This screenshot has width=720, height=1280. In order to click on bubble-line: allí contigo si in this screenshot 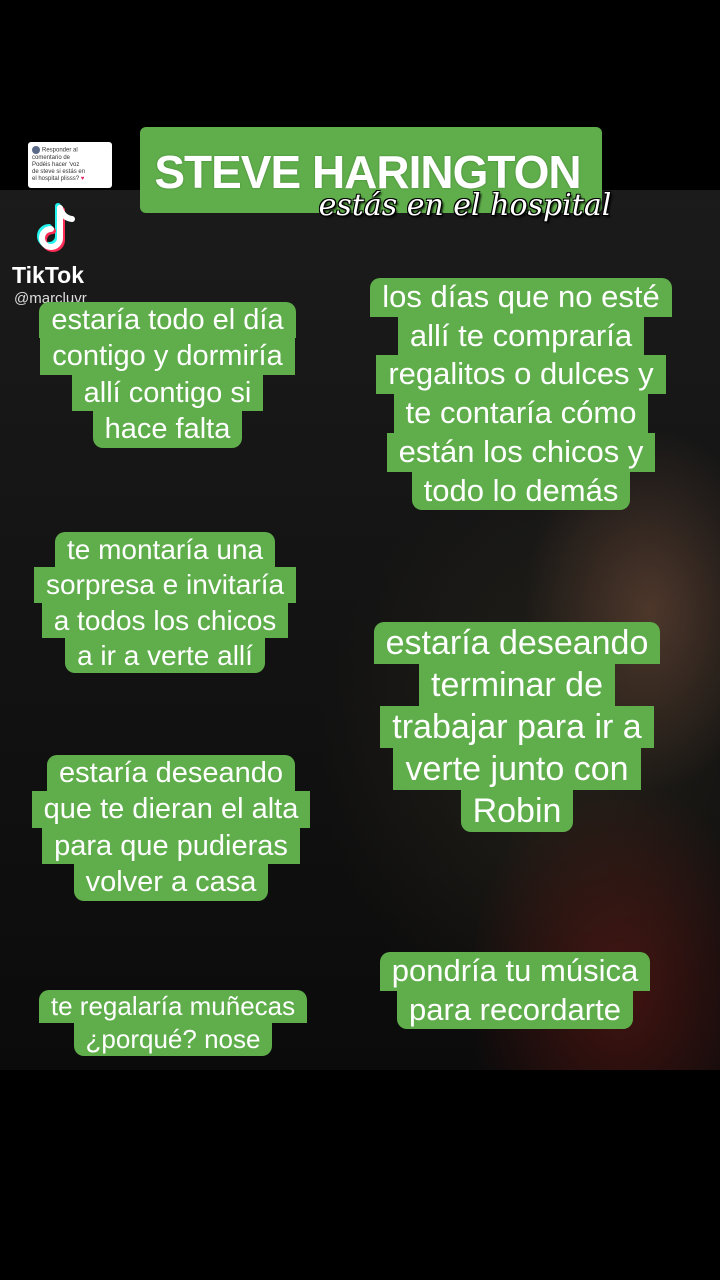, I will do `click(167, 393)`.